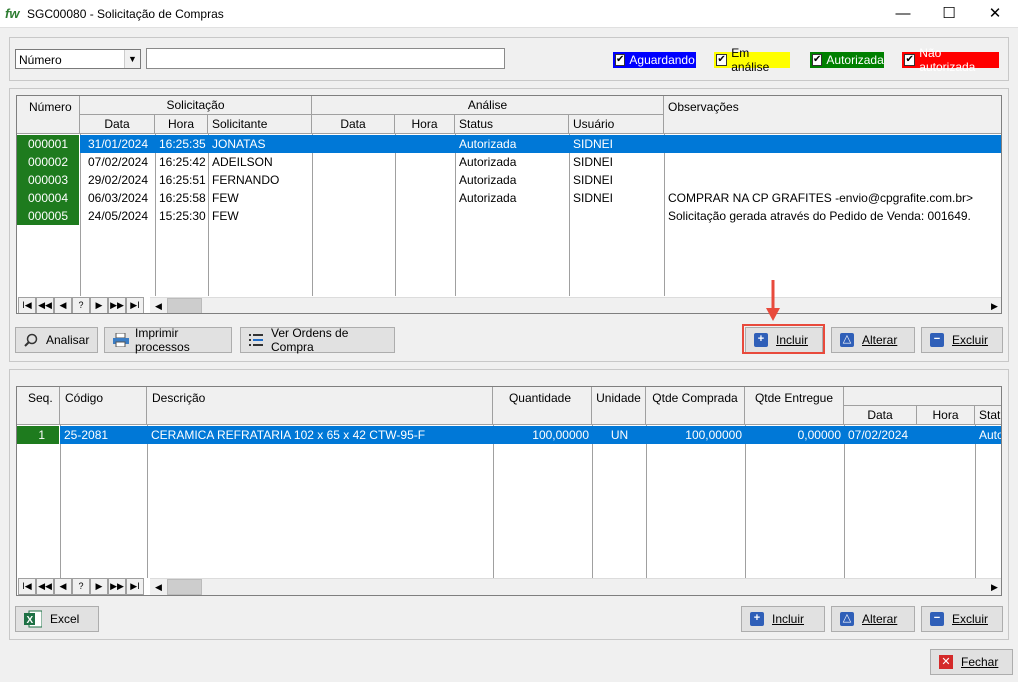 The height and width of the screenshot is (682, 1018). Describe the element at coordinates (560, 435) in the screenshot. I see `row-quantidade: 100,00000` at that location.